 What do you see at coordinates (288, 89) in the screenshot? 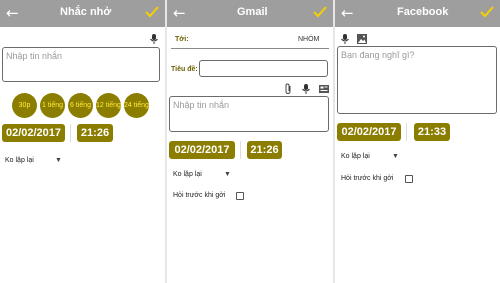
I see `attachment-icon` at bounding box center [288, 89].